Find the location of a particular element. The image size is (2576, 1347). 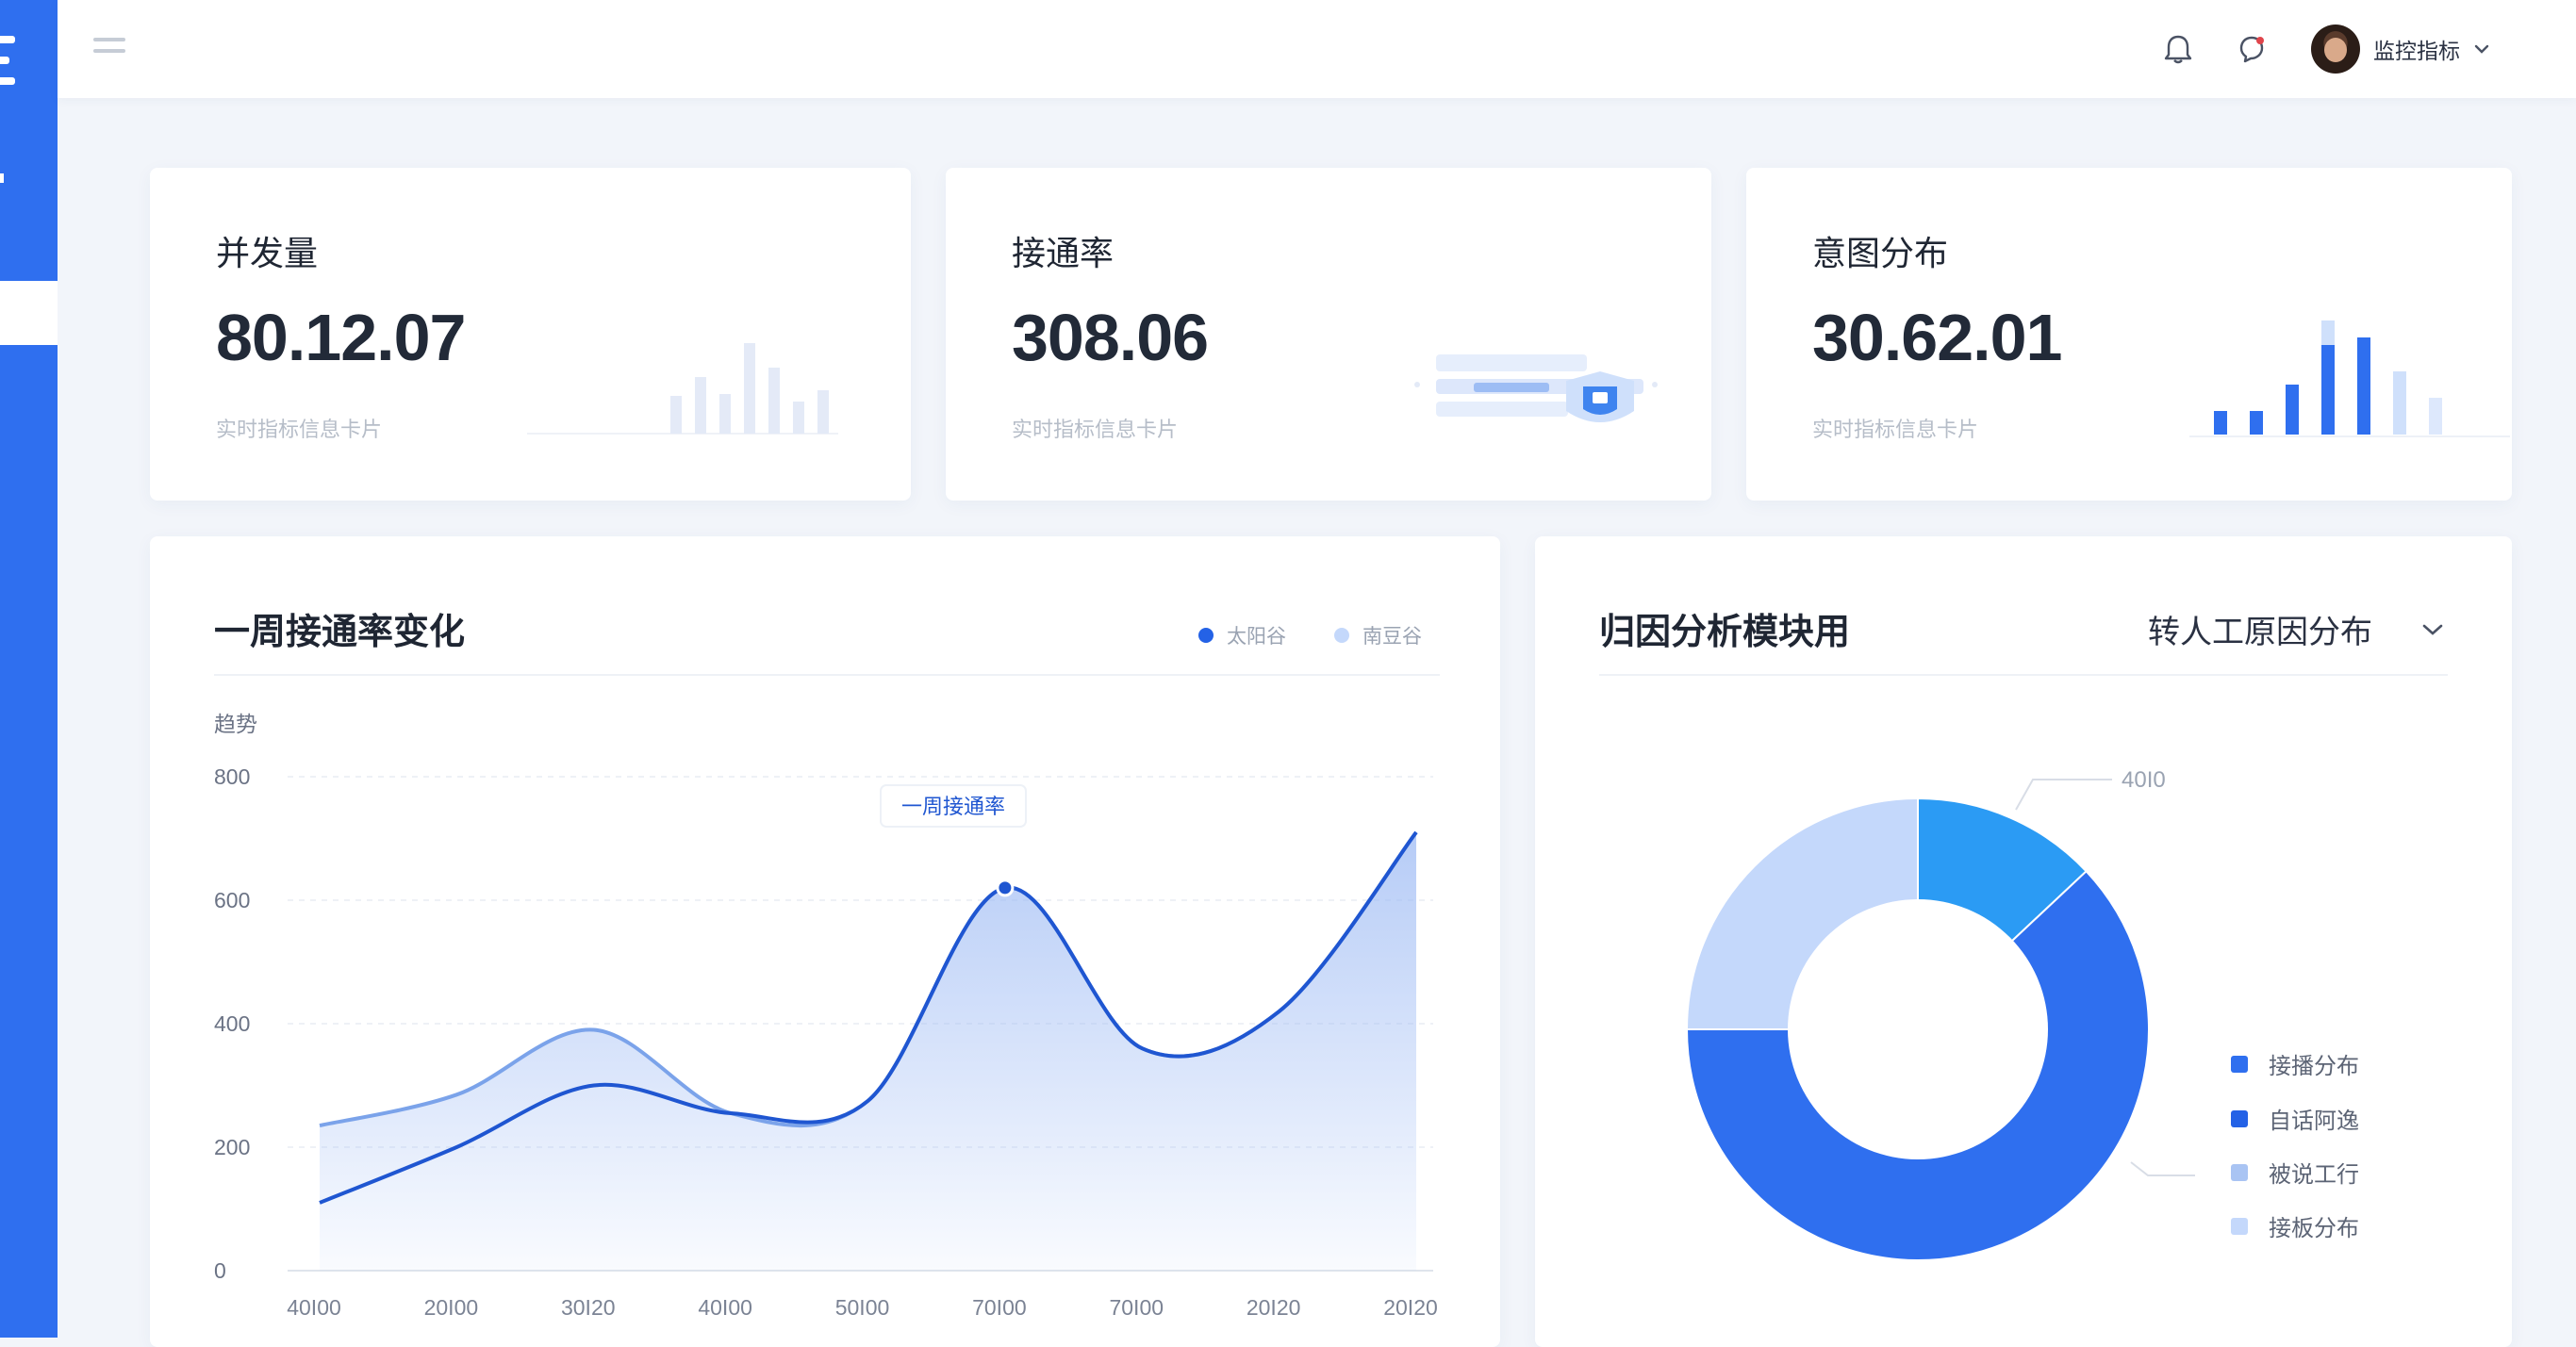

pie-legend-item: 被说工行 is located at coordinates (2295, 1172).